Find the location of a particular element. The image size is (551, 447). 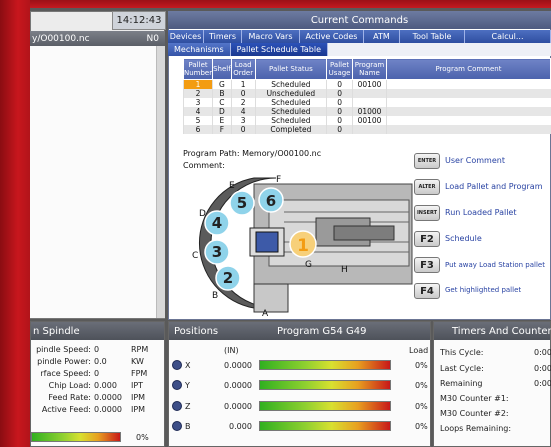

f4-key: F4 is located at coordinates (427, 291).